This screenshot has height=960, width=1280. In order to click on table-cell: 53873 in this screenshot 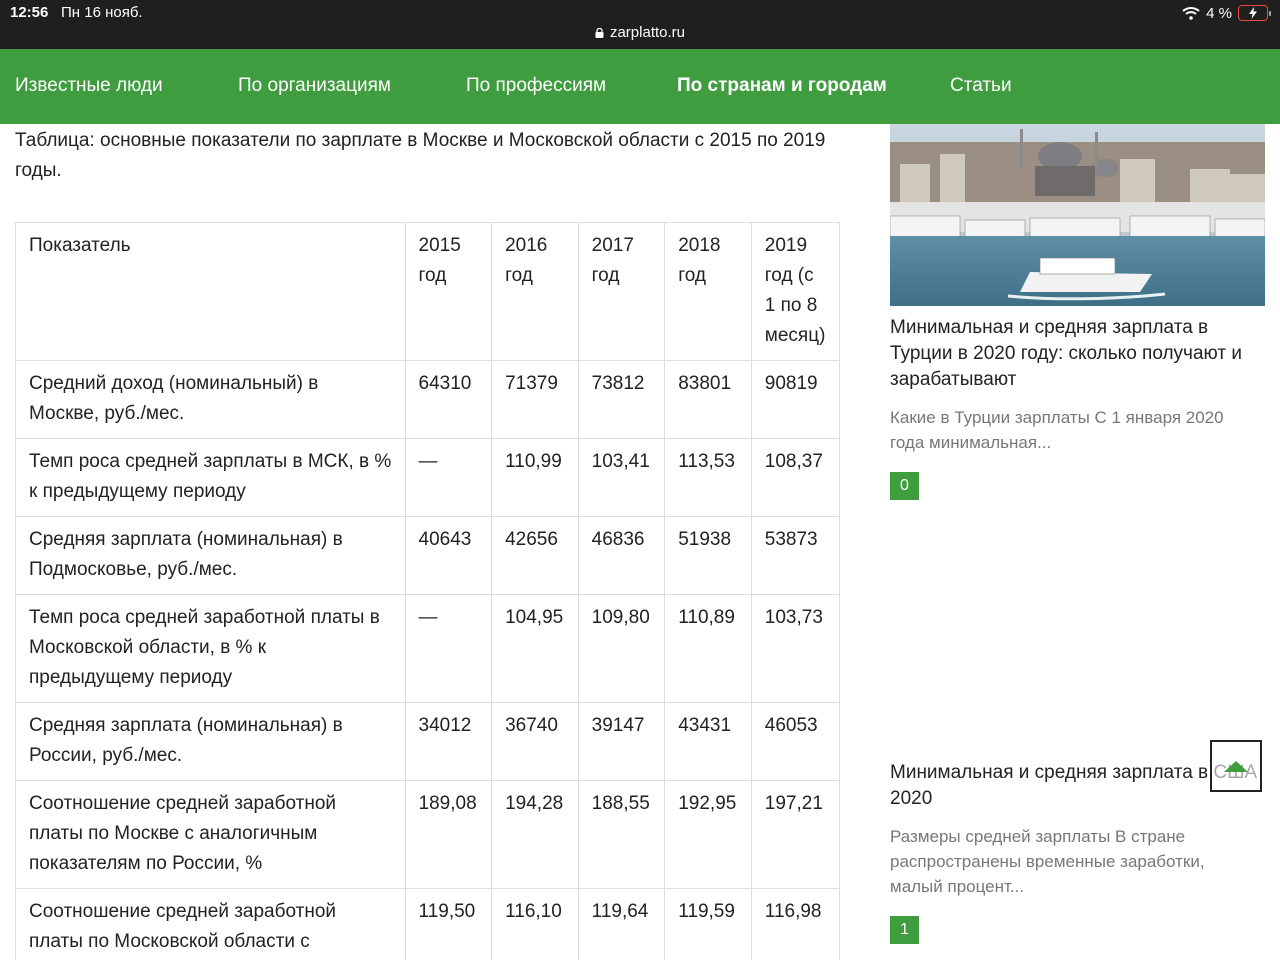, I will do `click(795, 555)`.